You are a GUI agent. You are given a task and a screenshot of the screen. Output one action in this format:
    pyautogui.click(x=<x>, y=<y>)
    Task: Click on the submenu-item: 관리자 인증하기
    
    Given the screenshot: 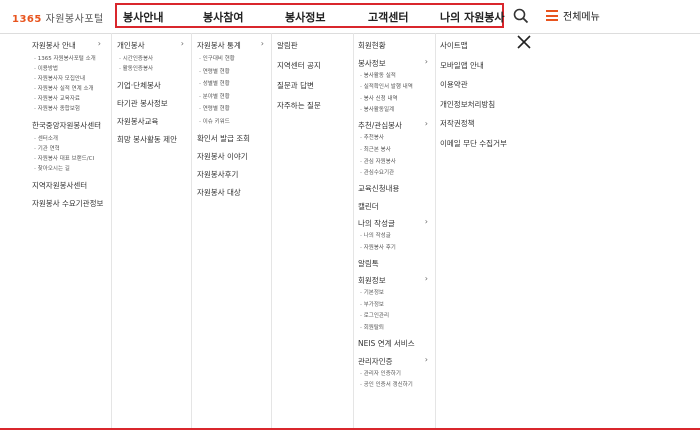 What is the action you would take?
    pyautogui.click(x=380, y=373)
    